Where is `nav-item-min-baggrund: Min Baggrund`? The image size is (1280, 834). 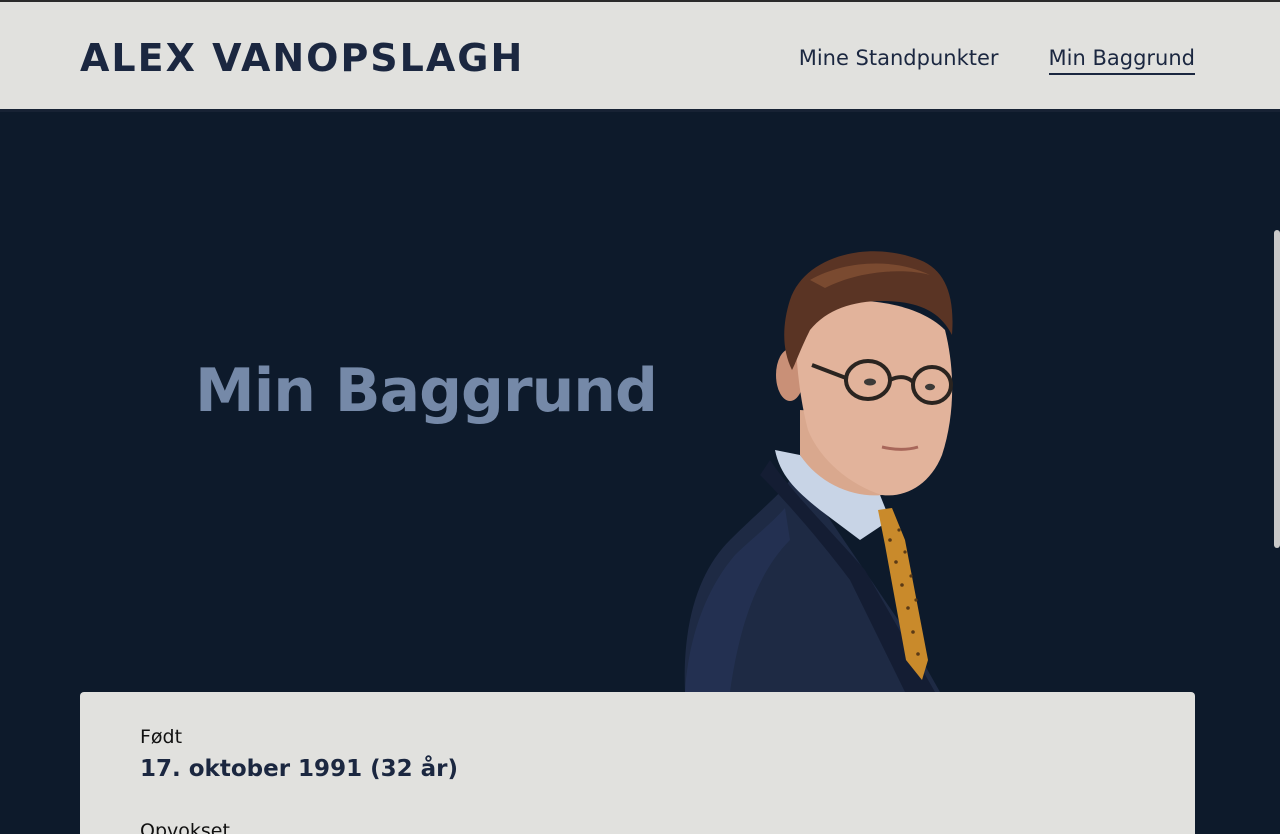 nav-item-min-baggrund: Min Baggrund is located at coordinates (1121, 59).